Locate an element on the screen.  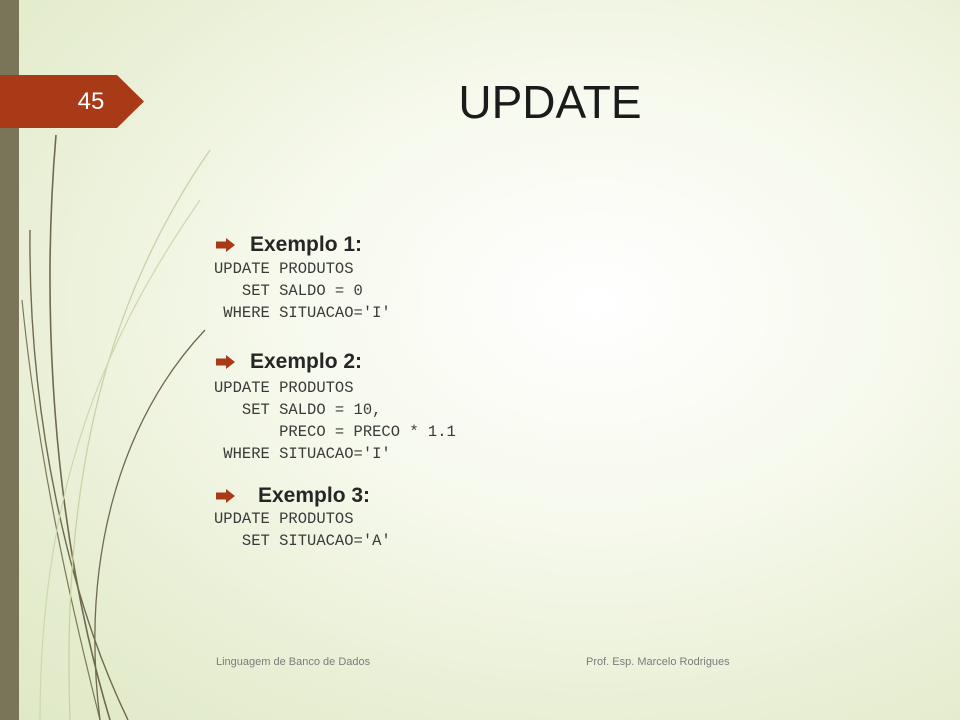
example-1-label: Exemplo 1: is located at coordinates (306, 244).